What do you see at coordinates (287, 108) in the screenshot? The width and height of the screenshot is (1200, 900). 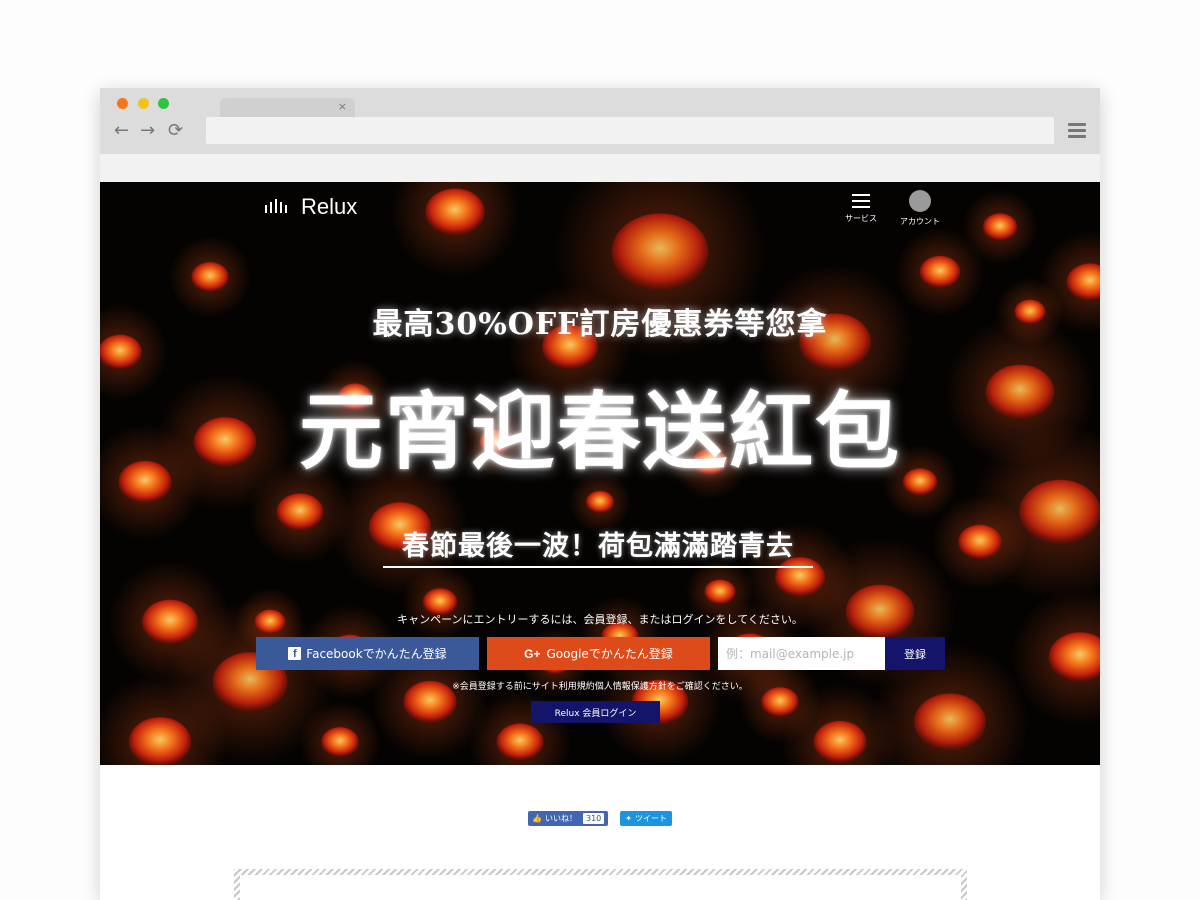 I see `browser-tab: ×` at bounding box center [287, 108].